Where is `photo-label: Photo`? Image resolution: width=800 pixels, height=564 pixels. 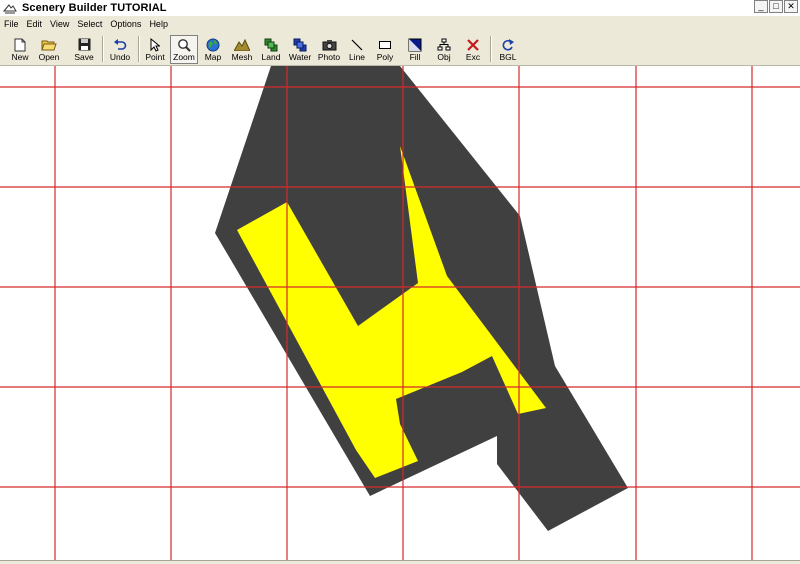 photo-label: Photo is located at coordinates (329, 57).